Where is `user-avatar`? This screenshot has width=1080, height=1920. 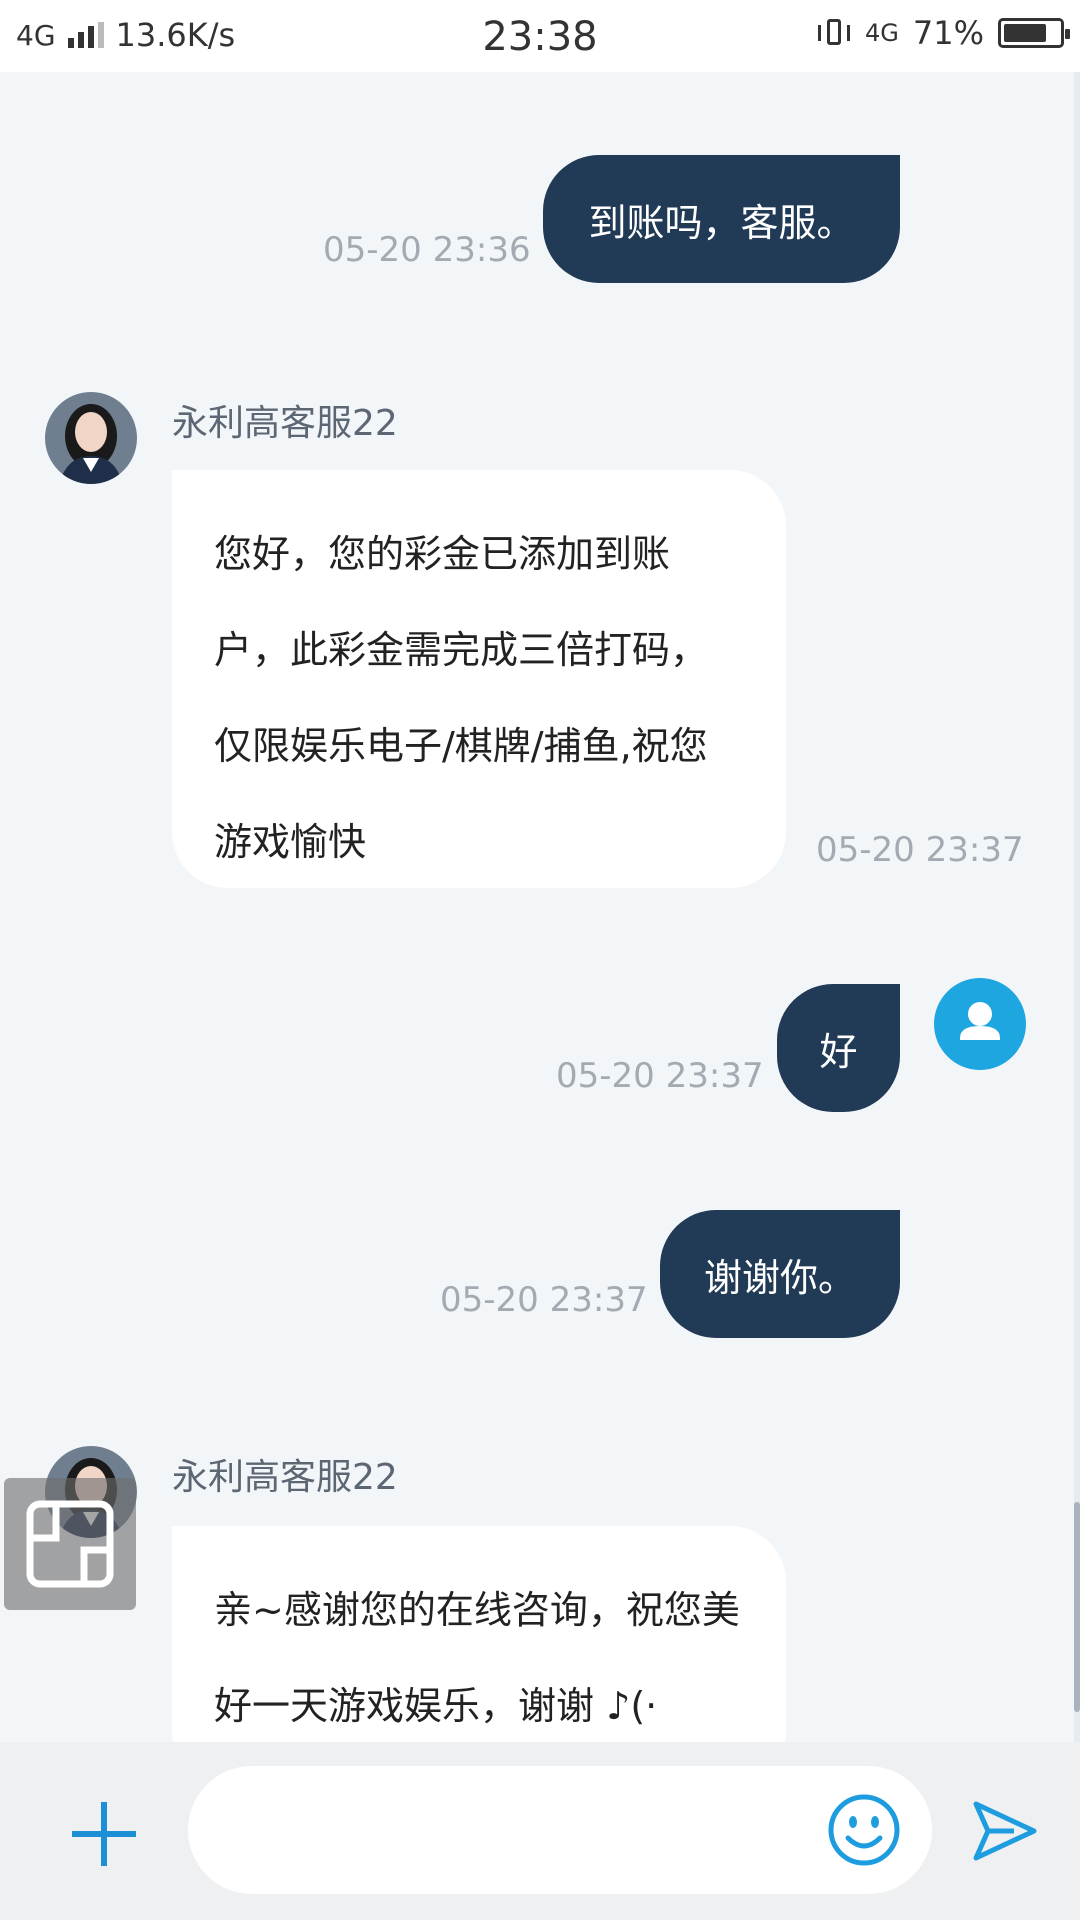
user-avatar is located at coordinates (980, 1024).